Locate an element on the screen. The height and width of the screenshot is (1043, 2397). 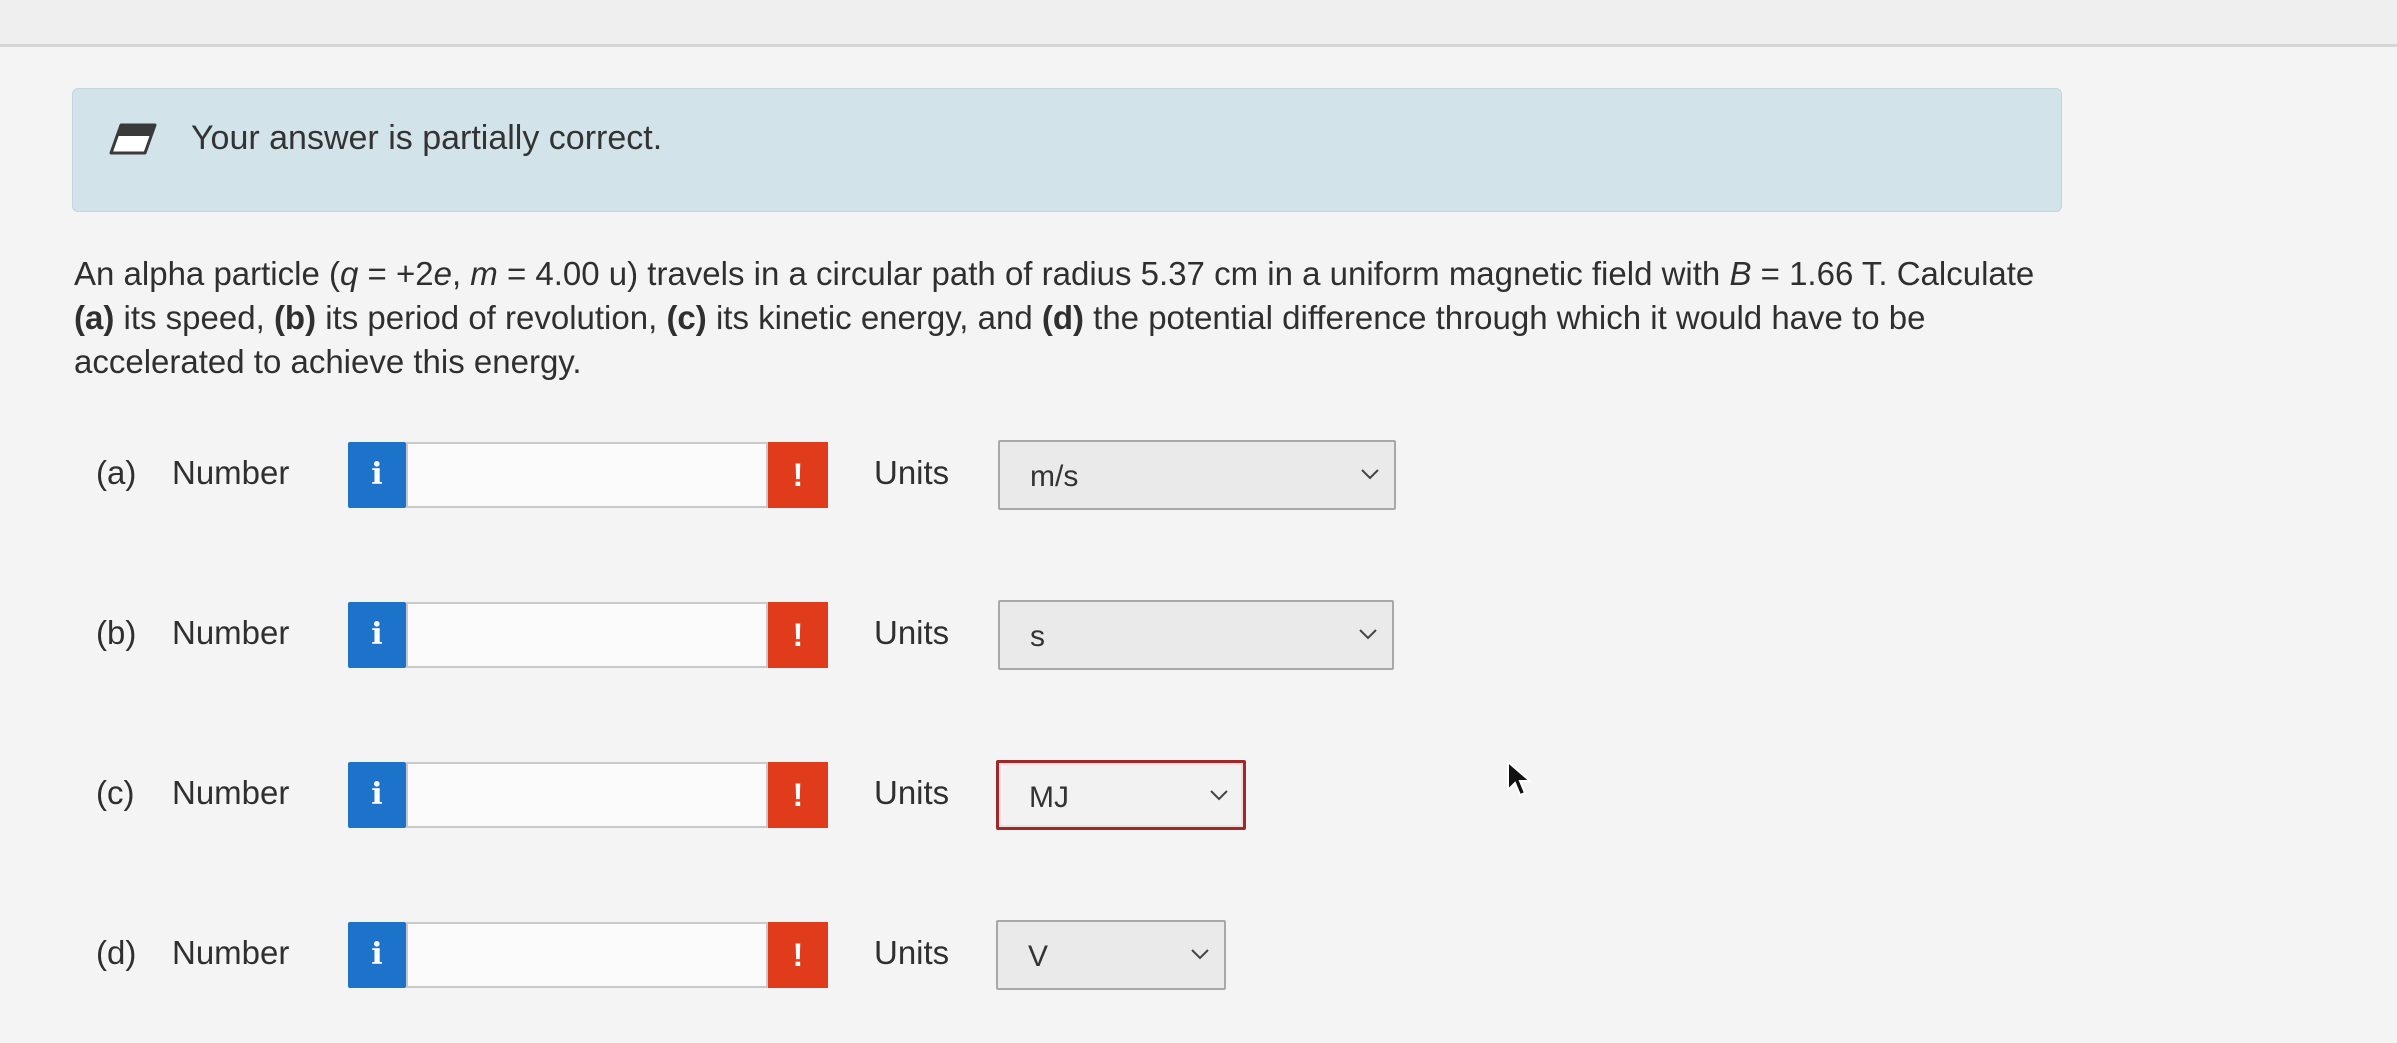
top-strip is located at coordinates (1198, 22).